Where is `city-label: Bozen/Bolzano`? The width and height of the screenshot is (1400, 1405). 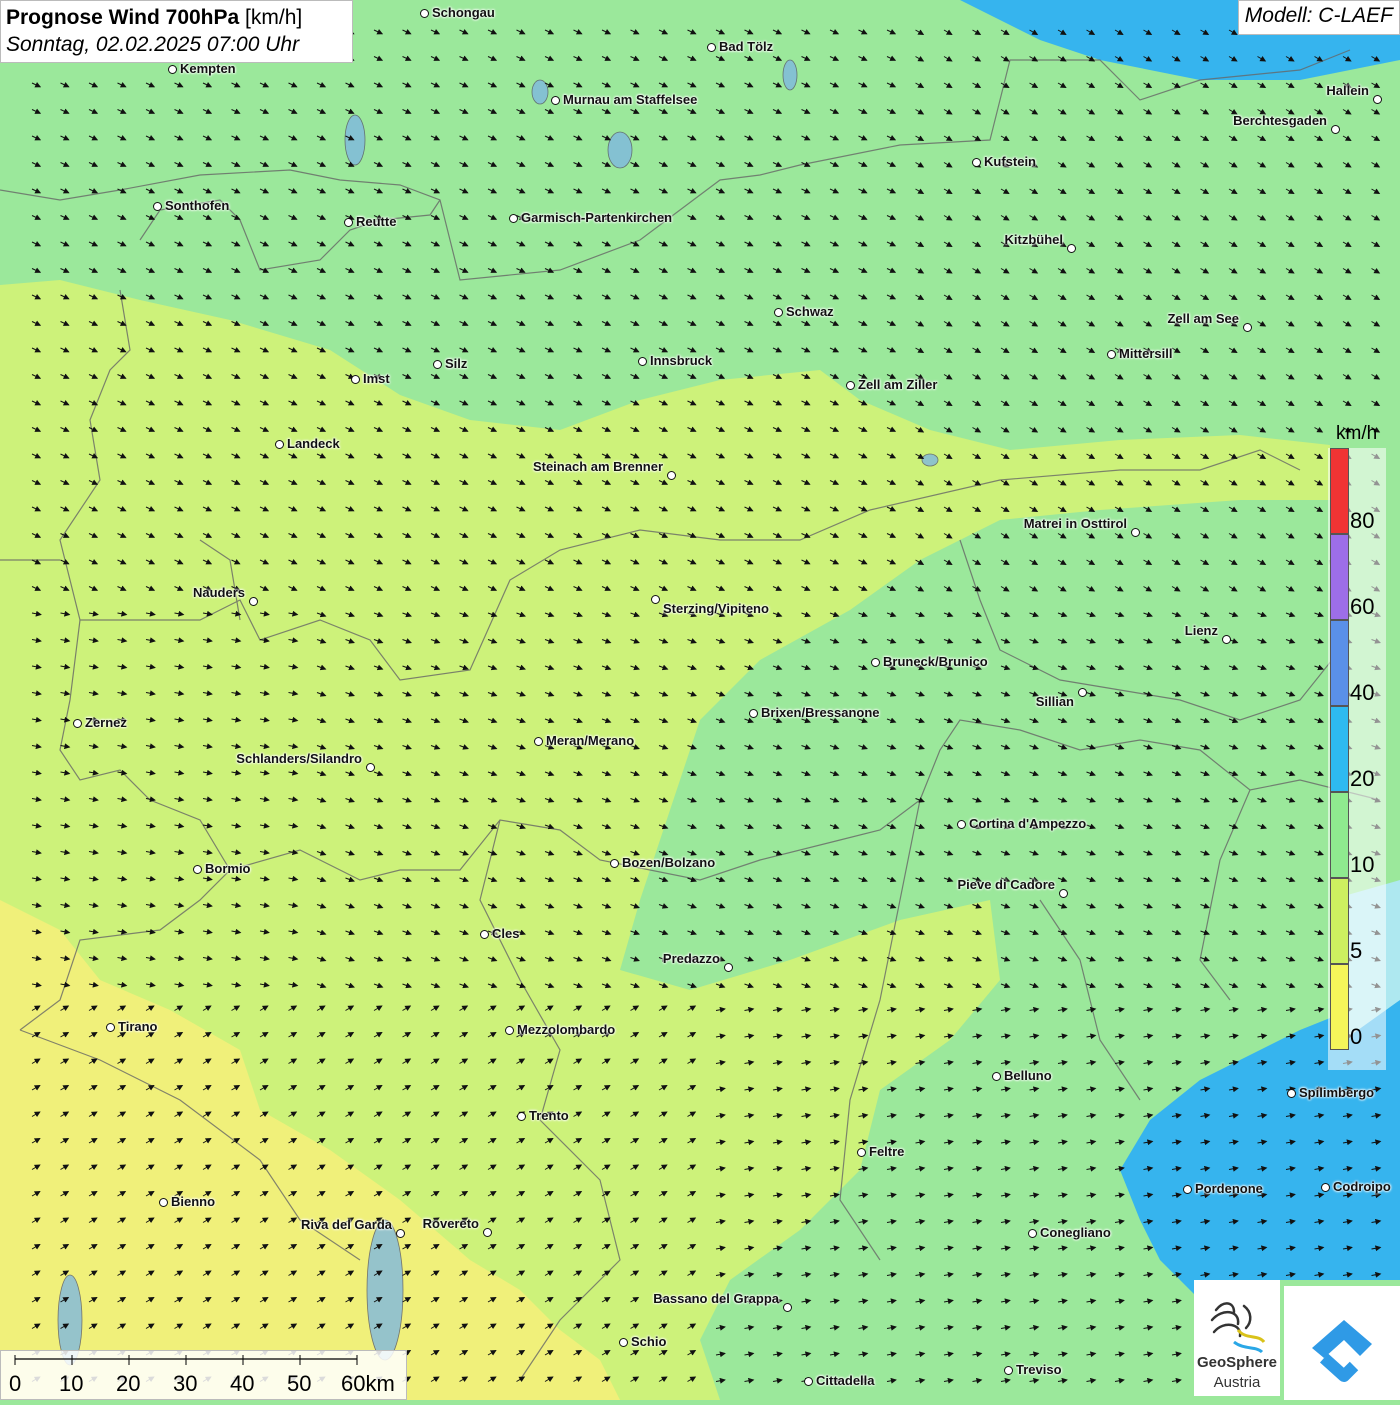
city-label: Bozen/Bolzano is located at coordinates (669, 862).